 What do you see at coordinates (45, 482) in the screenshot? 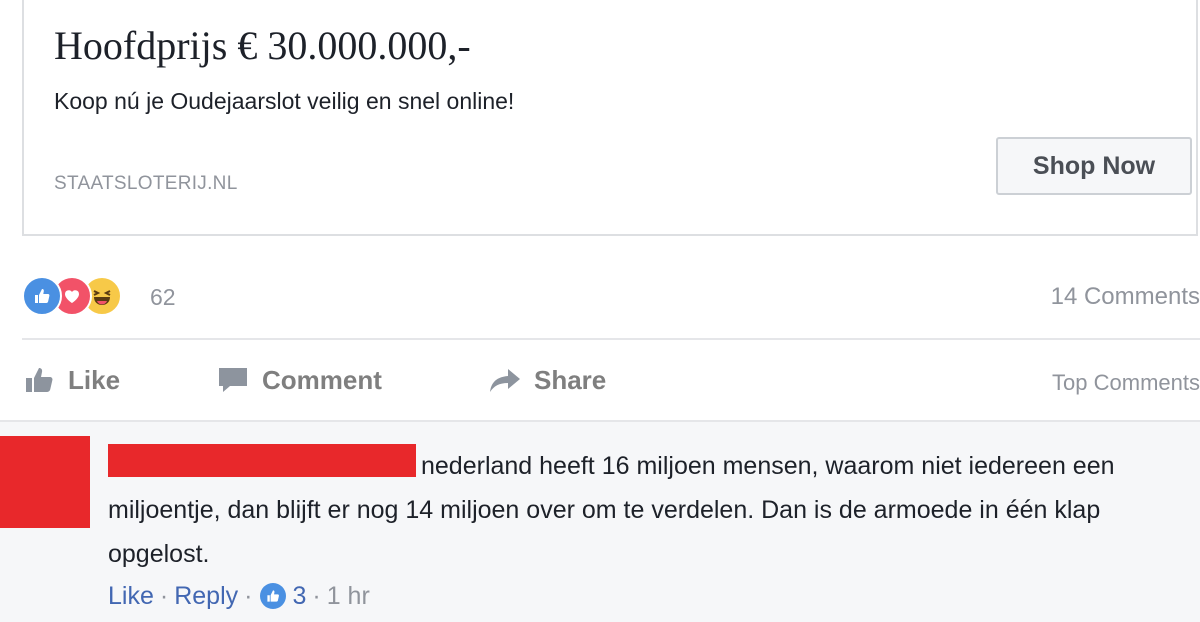
I see `commenter-avatar-redacted` at bounding box center [45, 482].